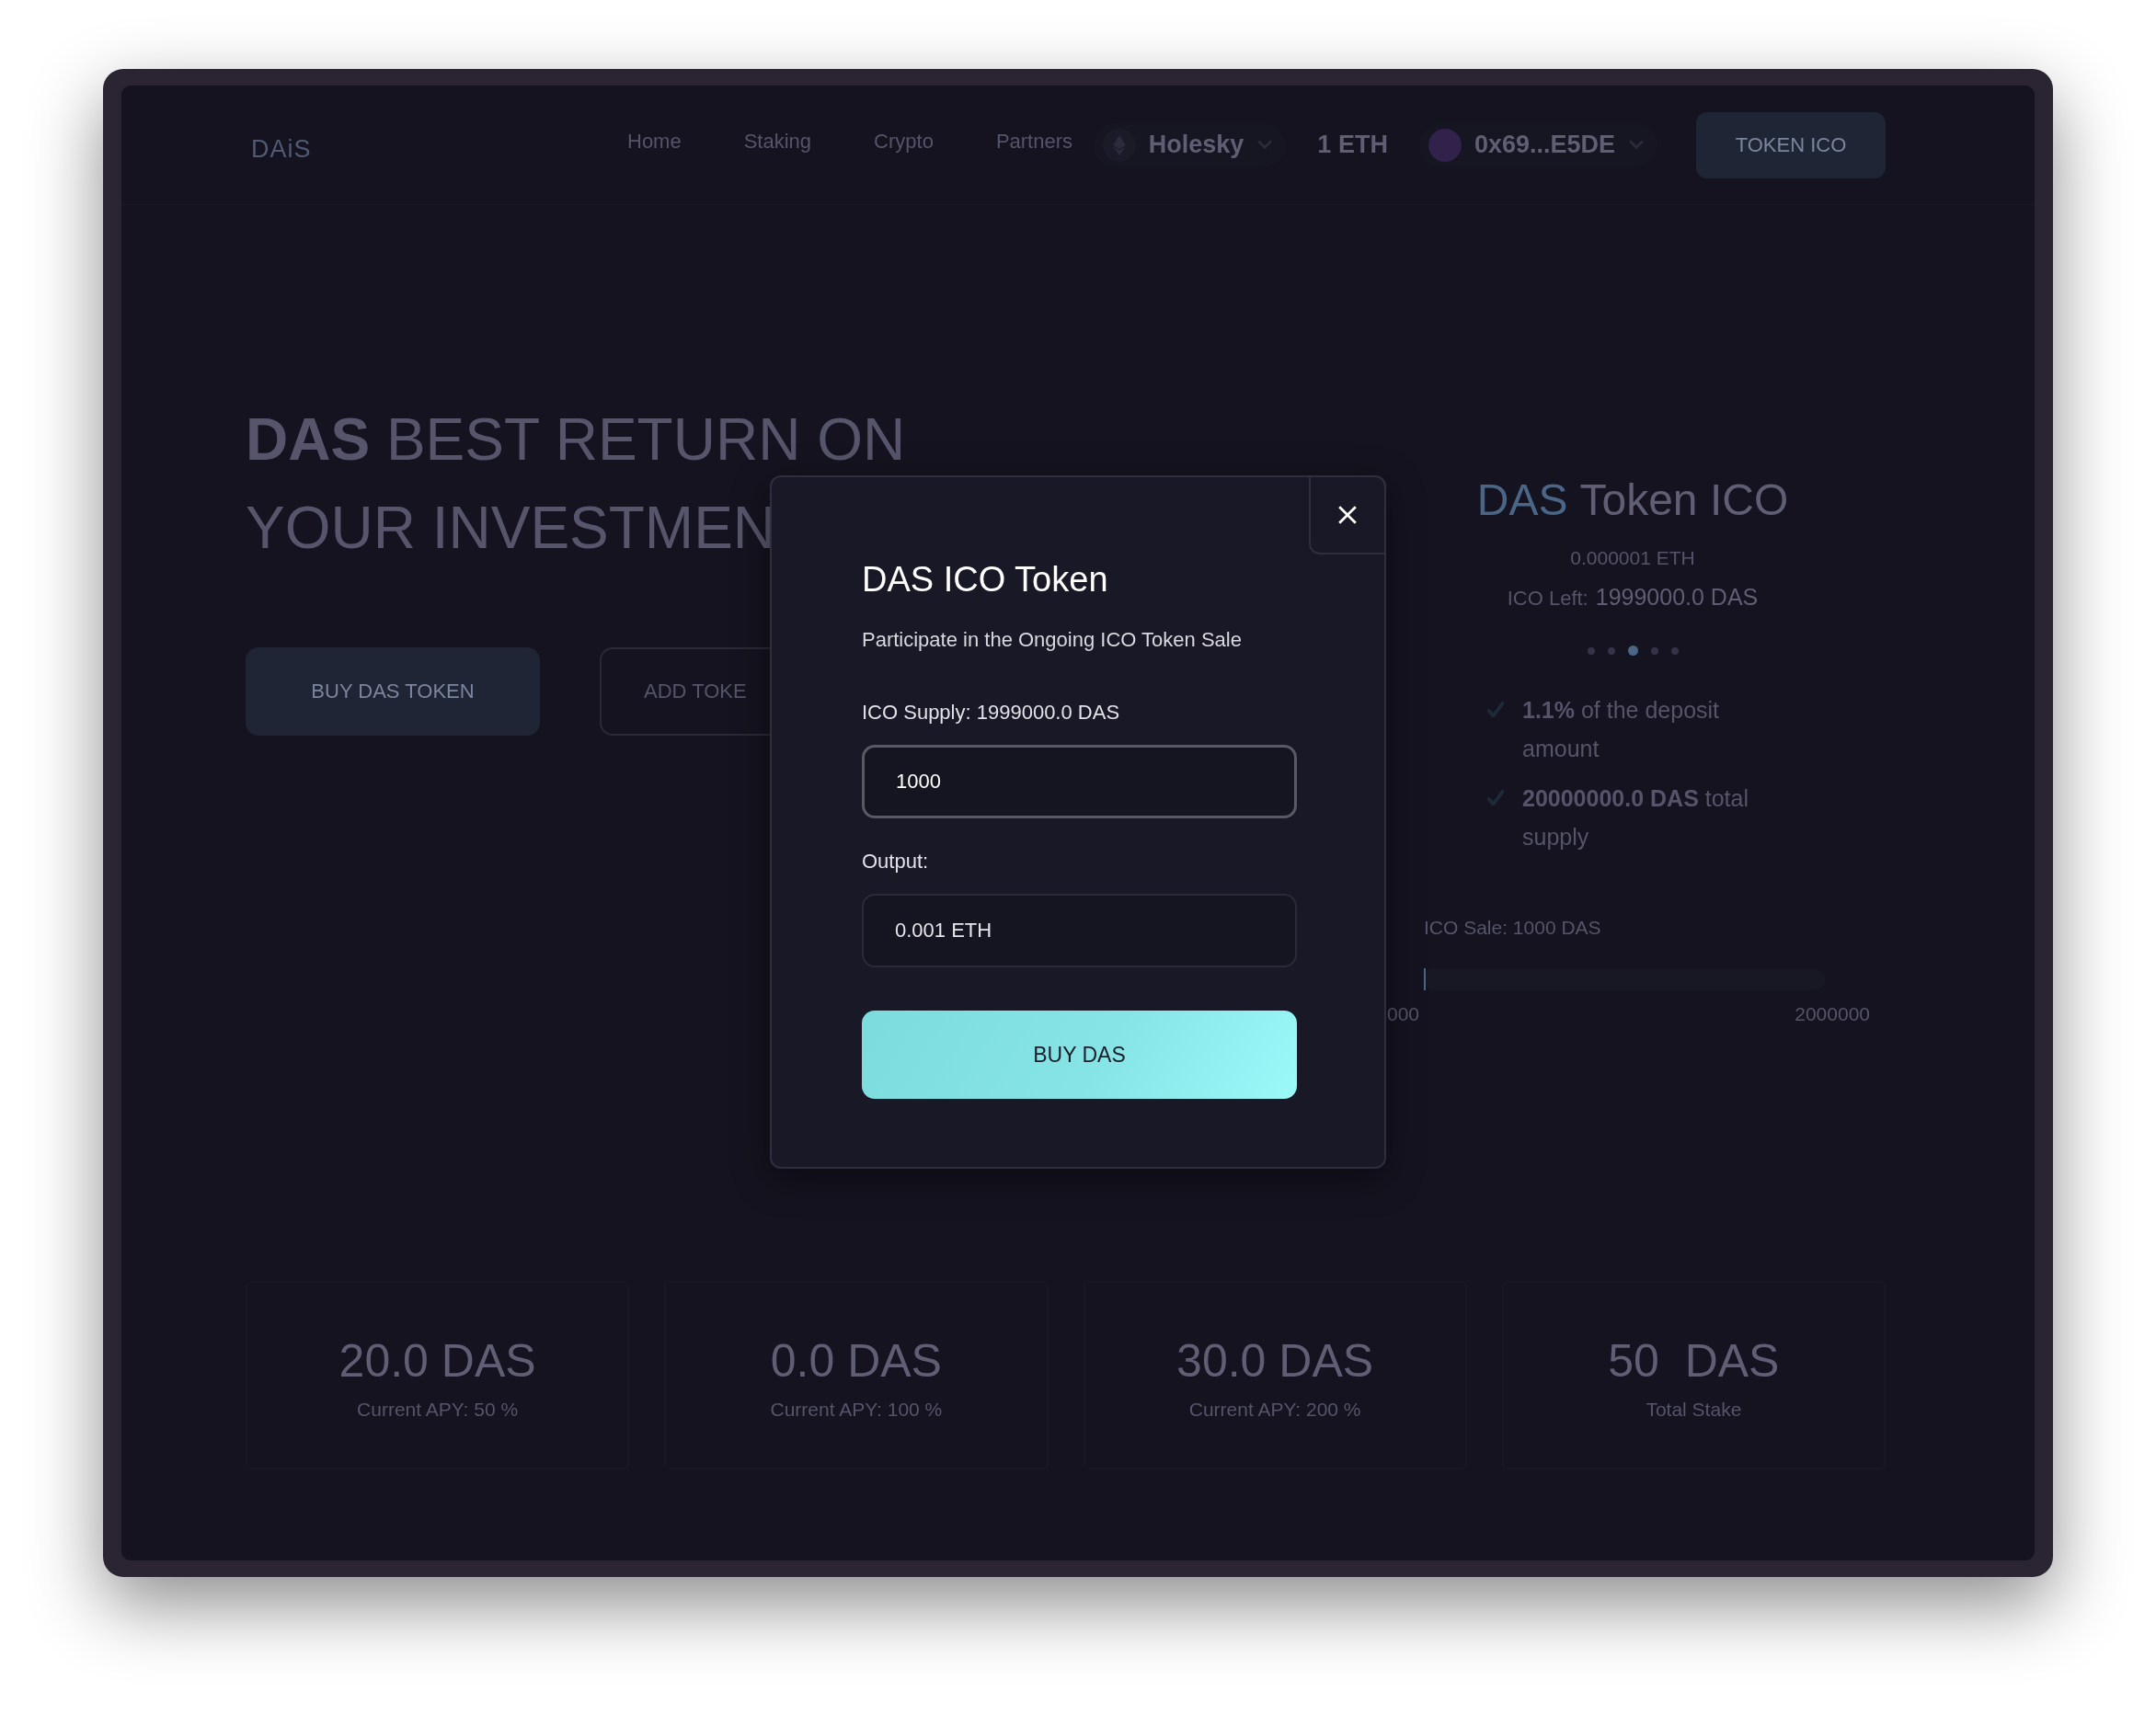 The image size is (2156, 1714). I want to click on logo: DAiS, so click(439, 149).